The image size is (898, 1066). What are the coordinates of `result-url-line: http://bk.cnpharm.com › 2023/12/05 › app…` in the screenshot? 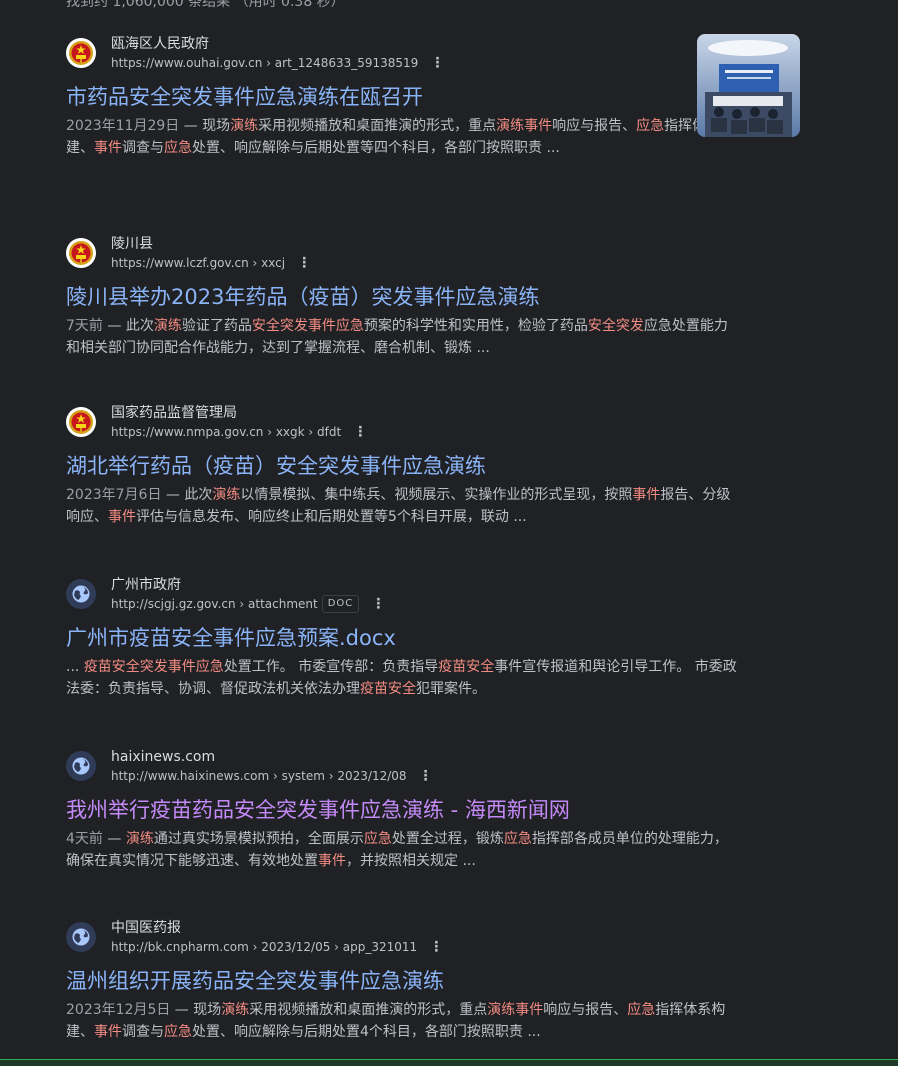 It's located at (277, 947).